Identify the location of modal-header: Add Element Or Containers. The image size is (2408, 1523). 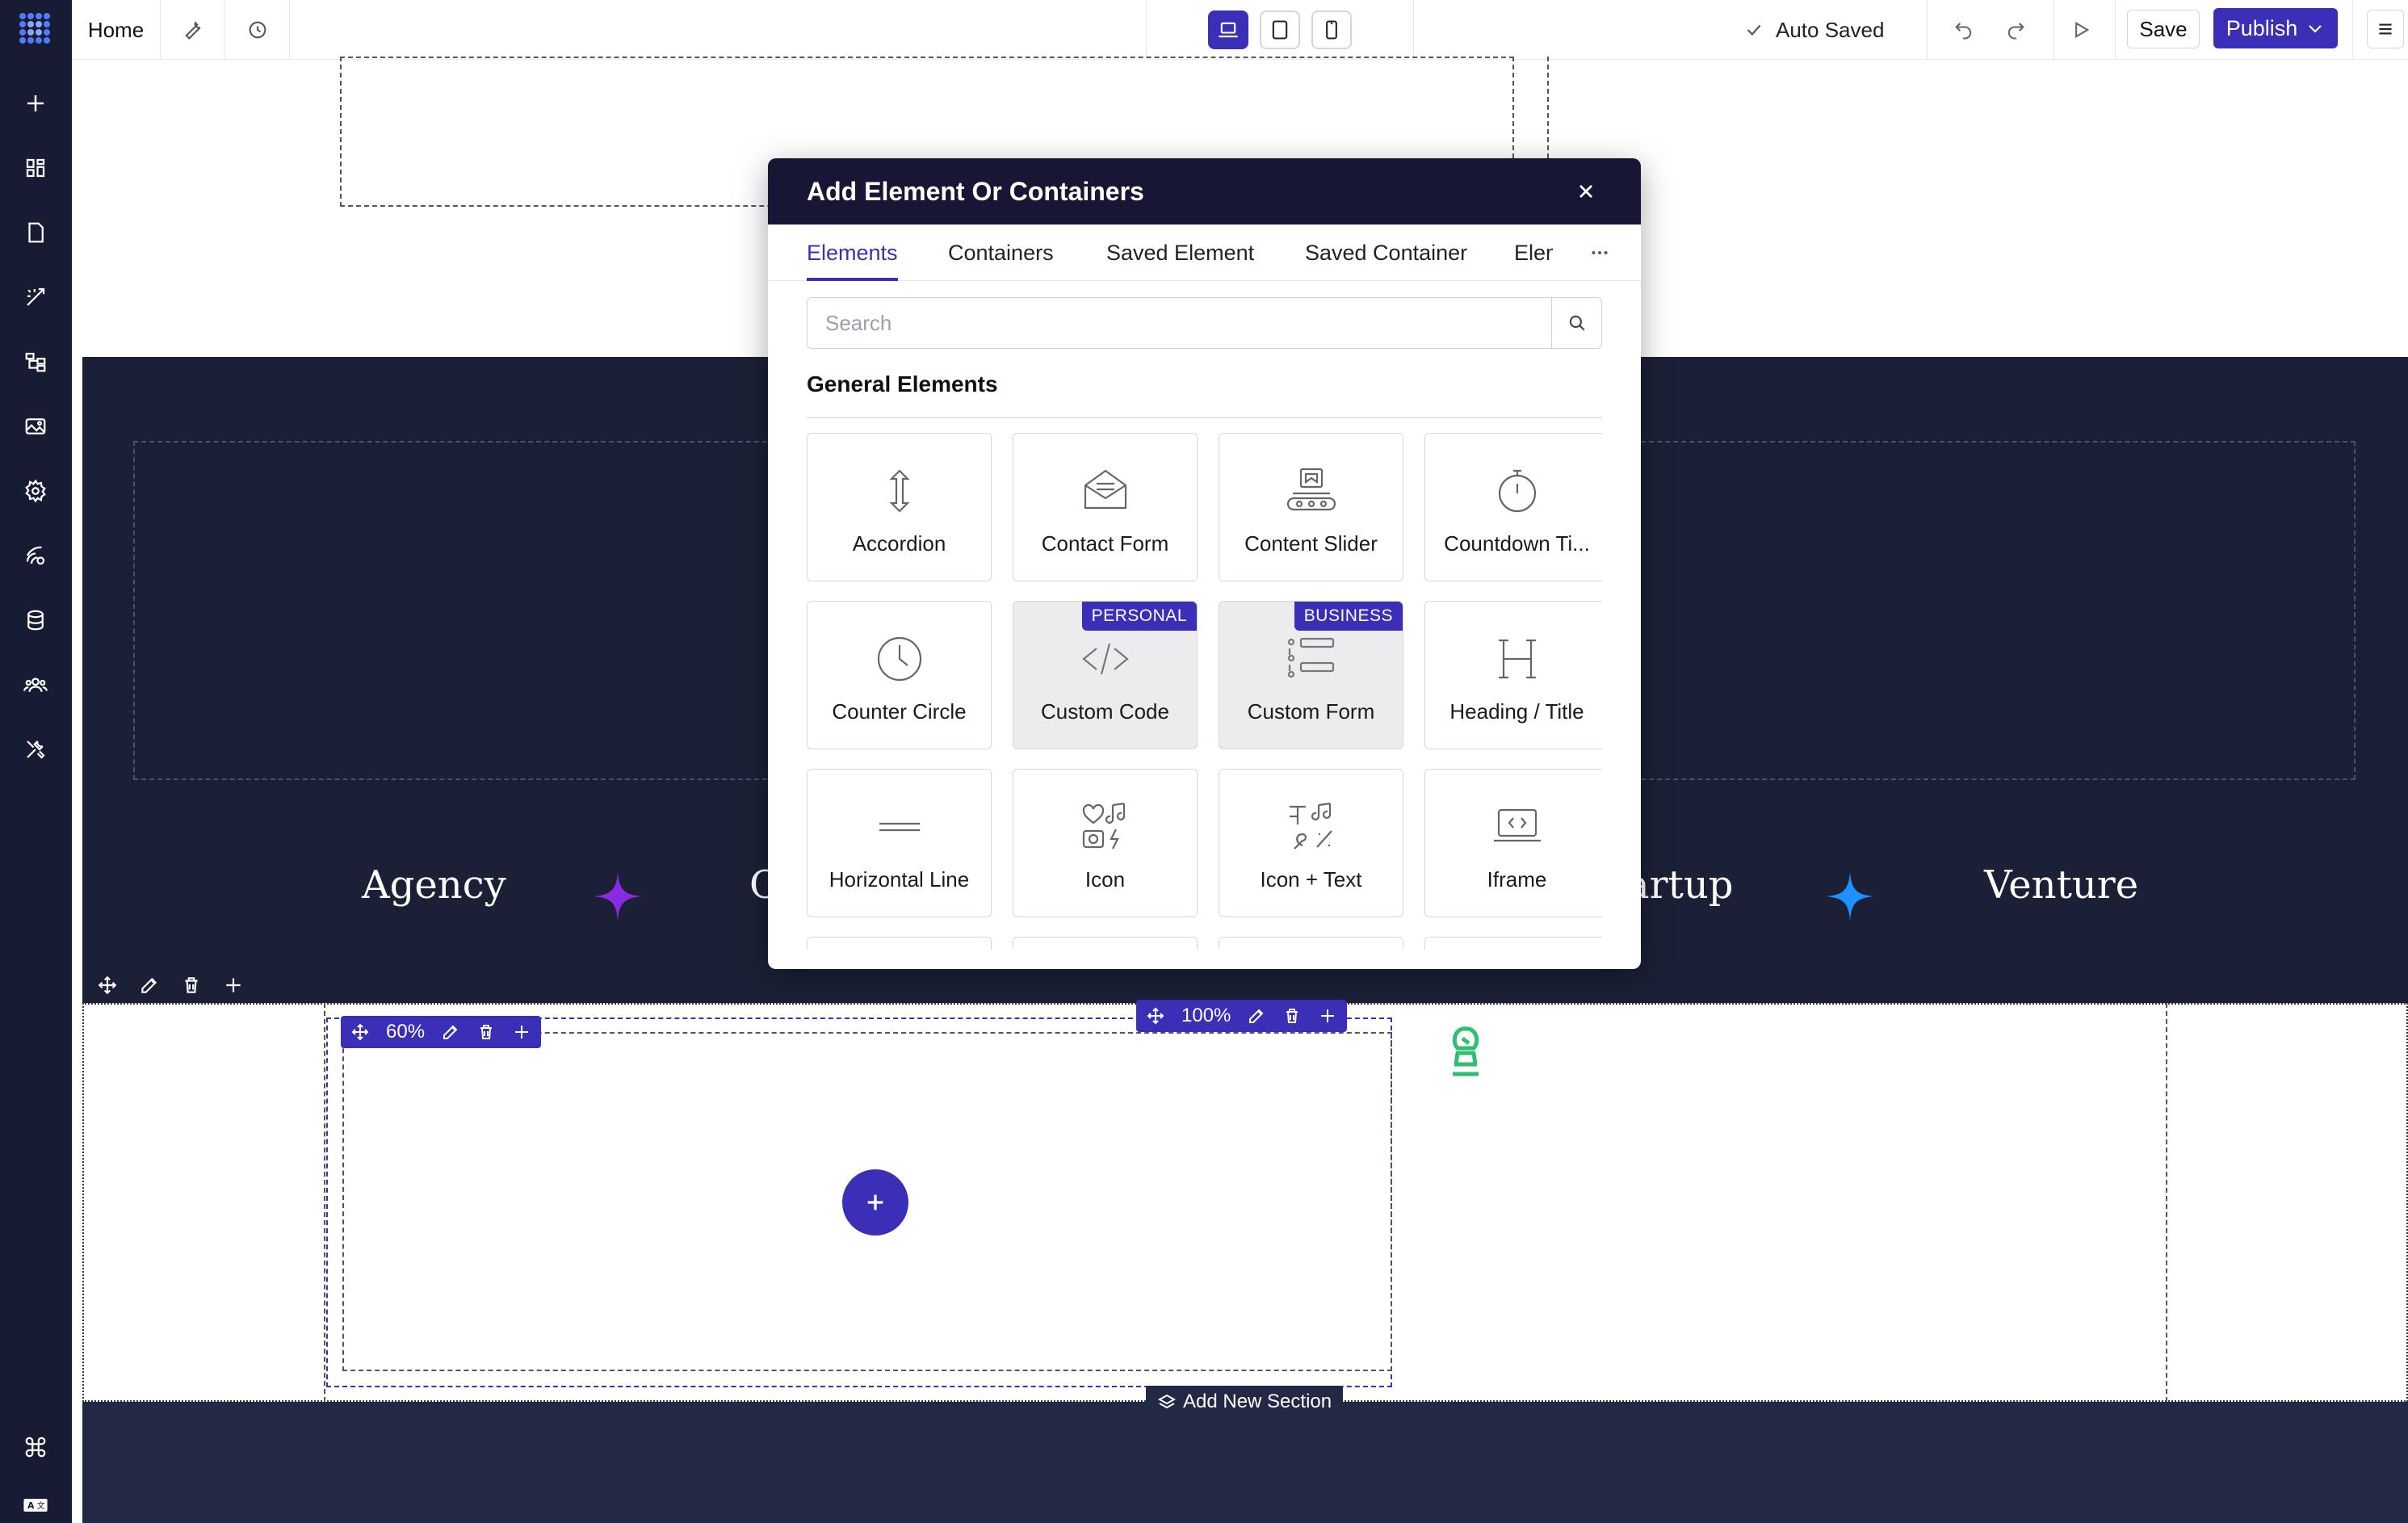
(1204, 191).